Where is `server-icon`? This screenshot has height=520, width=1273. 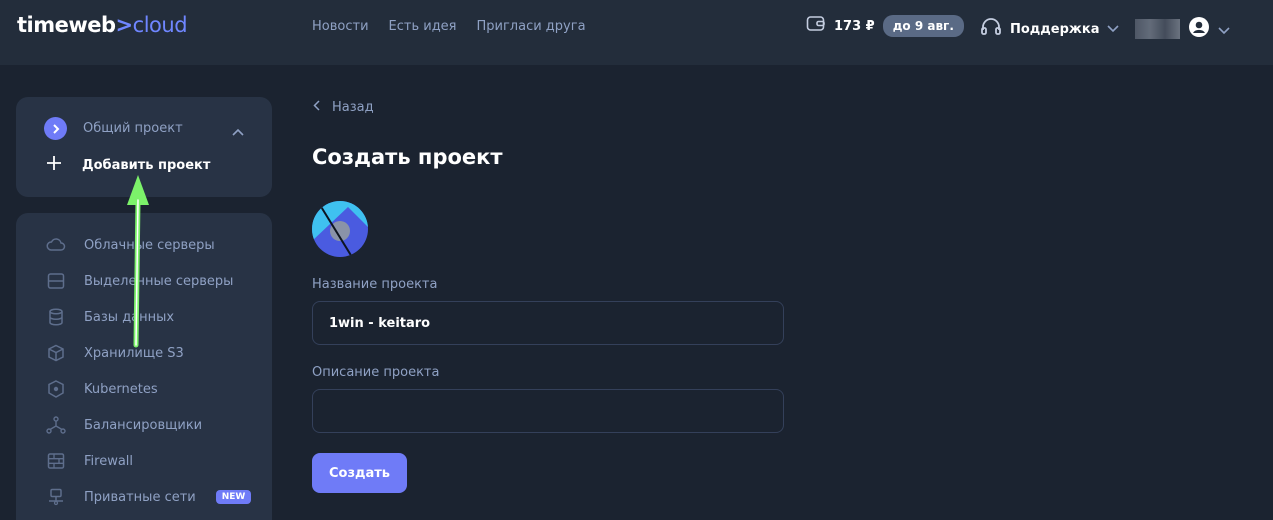
server-icon is located at coordinates (56, 281).